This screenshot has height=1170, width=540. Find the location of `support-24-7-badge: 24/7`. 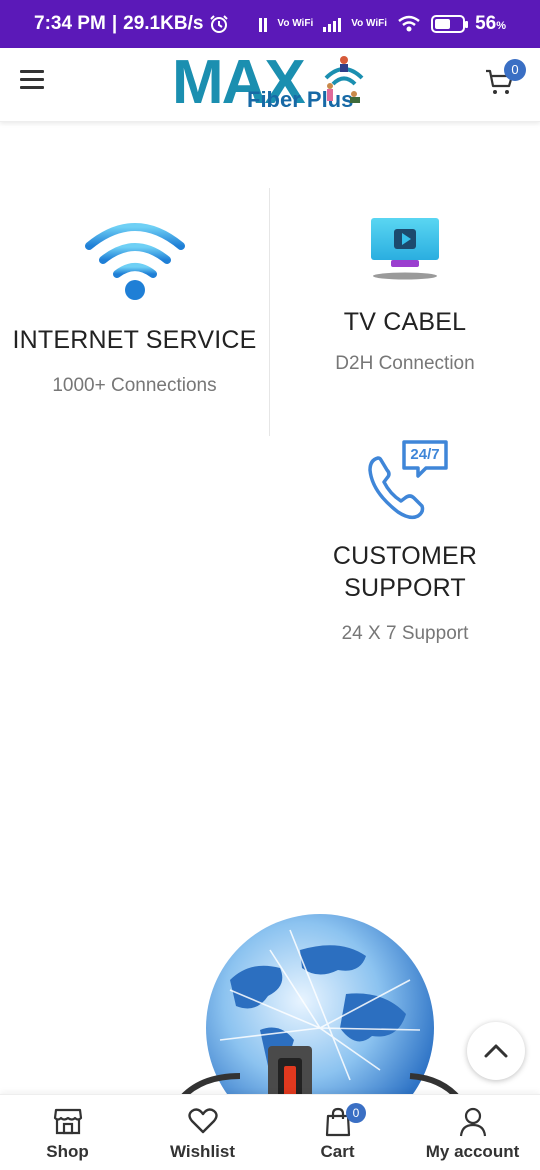

support-24-7-badge: 24/7 is located at coordinates (425, 454).